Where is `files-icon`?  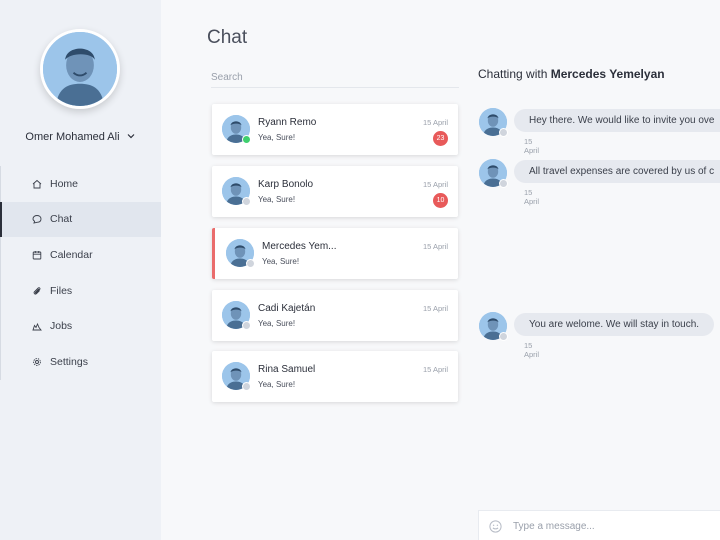 files-icon is located at coordinates (37, 290).